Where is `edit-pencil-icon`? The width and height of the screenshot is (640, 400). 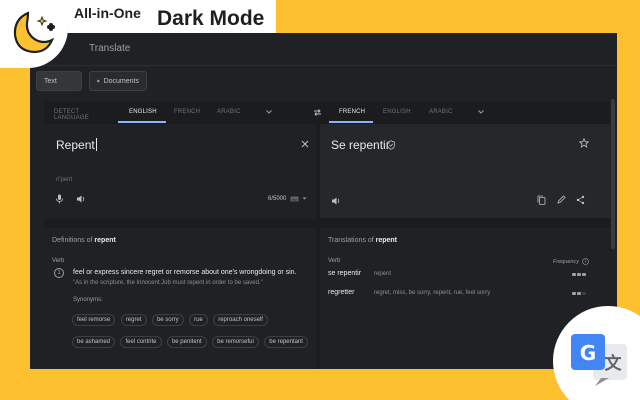
edit-pencil-icon is located at coordinates (561, 199).